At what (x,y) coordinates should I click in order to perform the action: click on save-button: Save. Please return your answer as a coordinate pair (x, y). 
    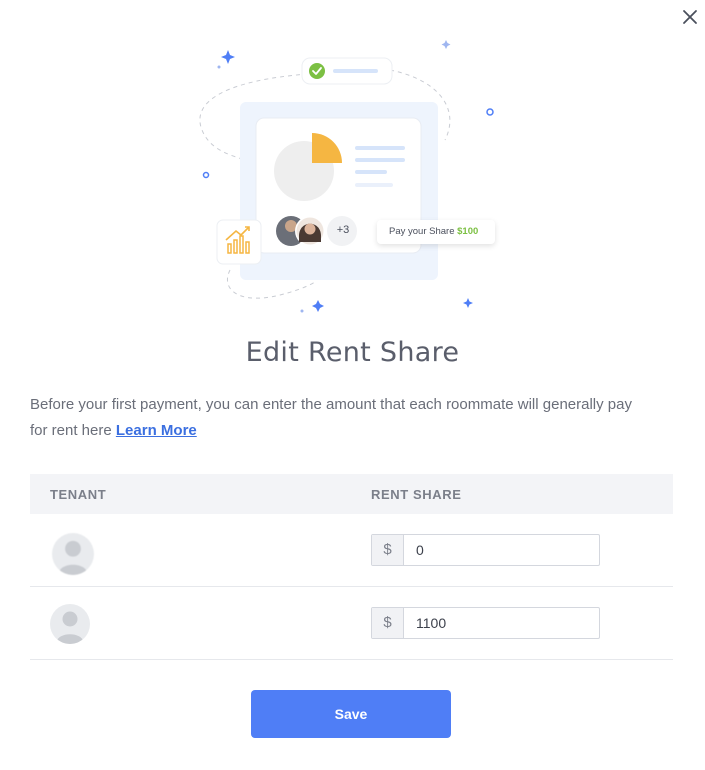
    Looking at the image, I should click on (351, 714).